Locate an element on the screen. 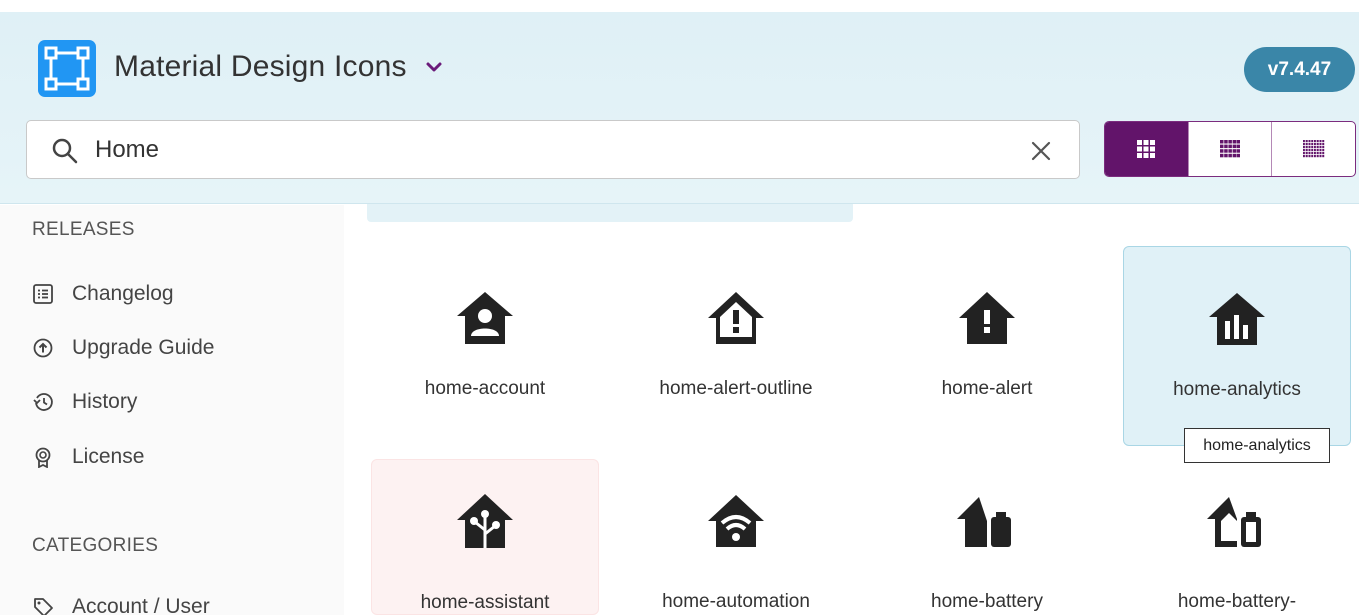 The height and width of the screenshot is (615, 1359). grid-large-button is located at coordinates (1146, 149).